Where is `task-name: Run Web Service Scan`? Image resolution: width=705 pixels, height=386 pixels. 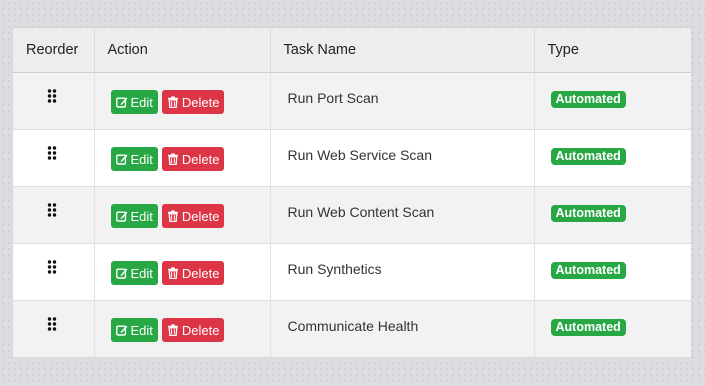
task-name: Run Web Service Scan is located at coordinates (359, 155).